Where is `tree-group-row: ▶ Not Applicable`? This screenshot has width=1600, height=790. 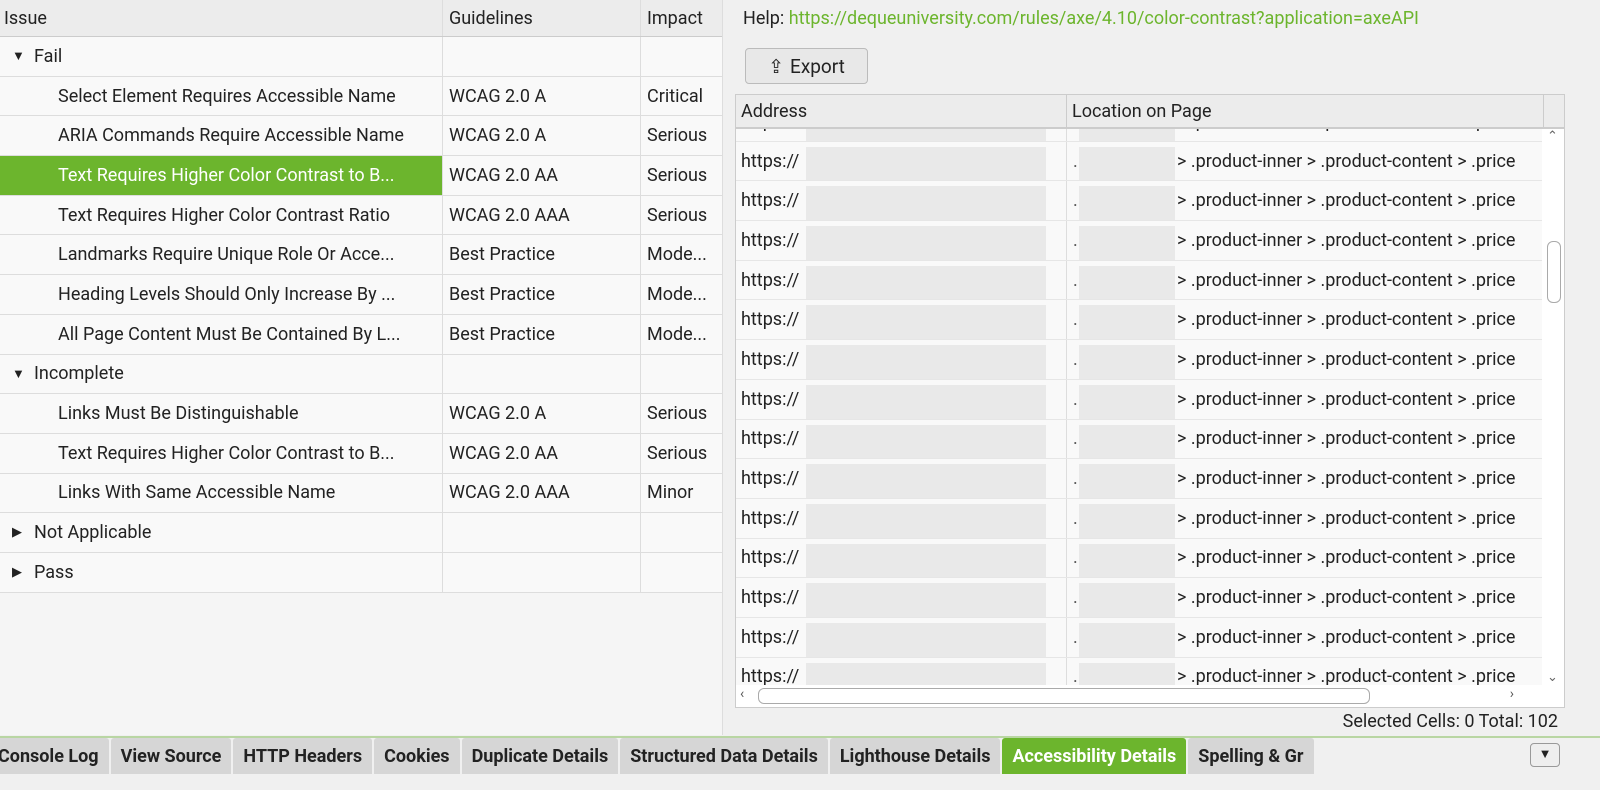 tree-group-row: ▶ Not Applicable is located at coordinates (361, 533).